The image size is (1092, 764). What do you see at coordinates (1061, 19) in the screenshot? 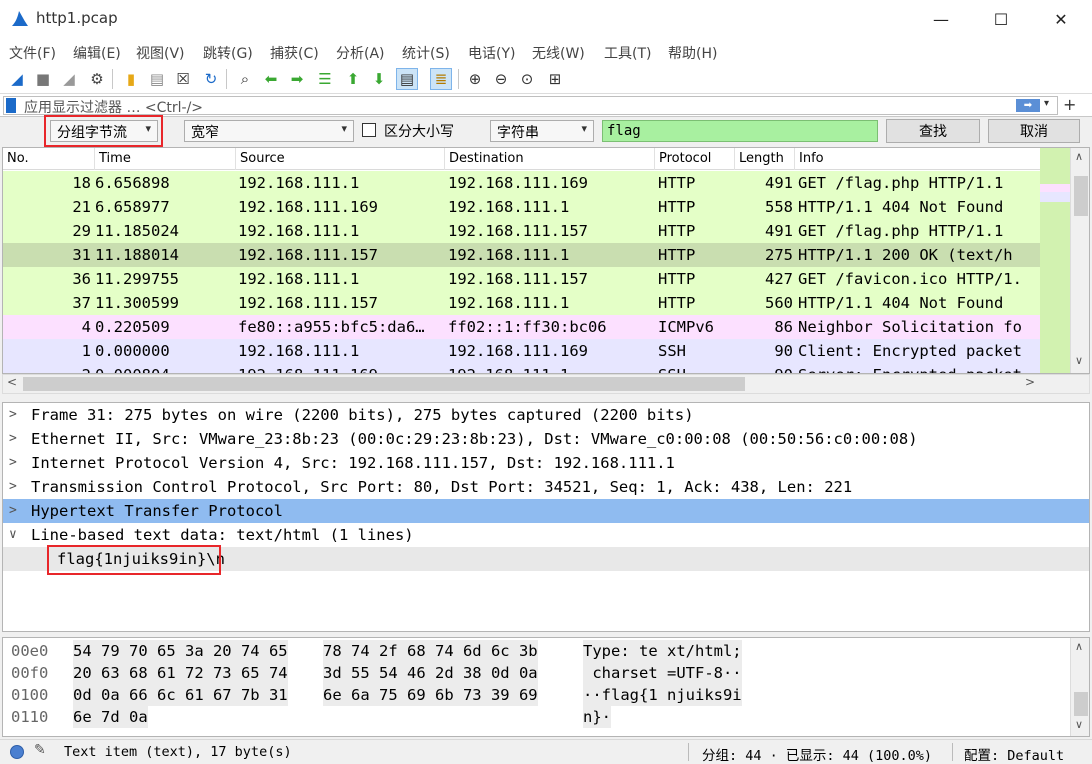
I see `close-window-button: ✕` at bounding box center [1061, 19].